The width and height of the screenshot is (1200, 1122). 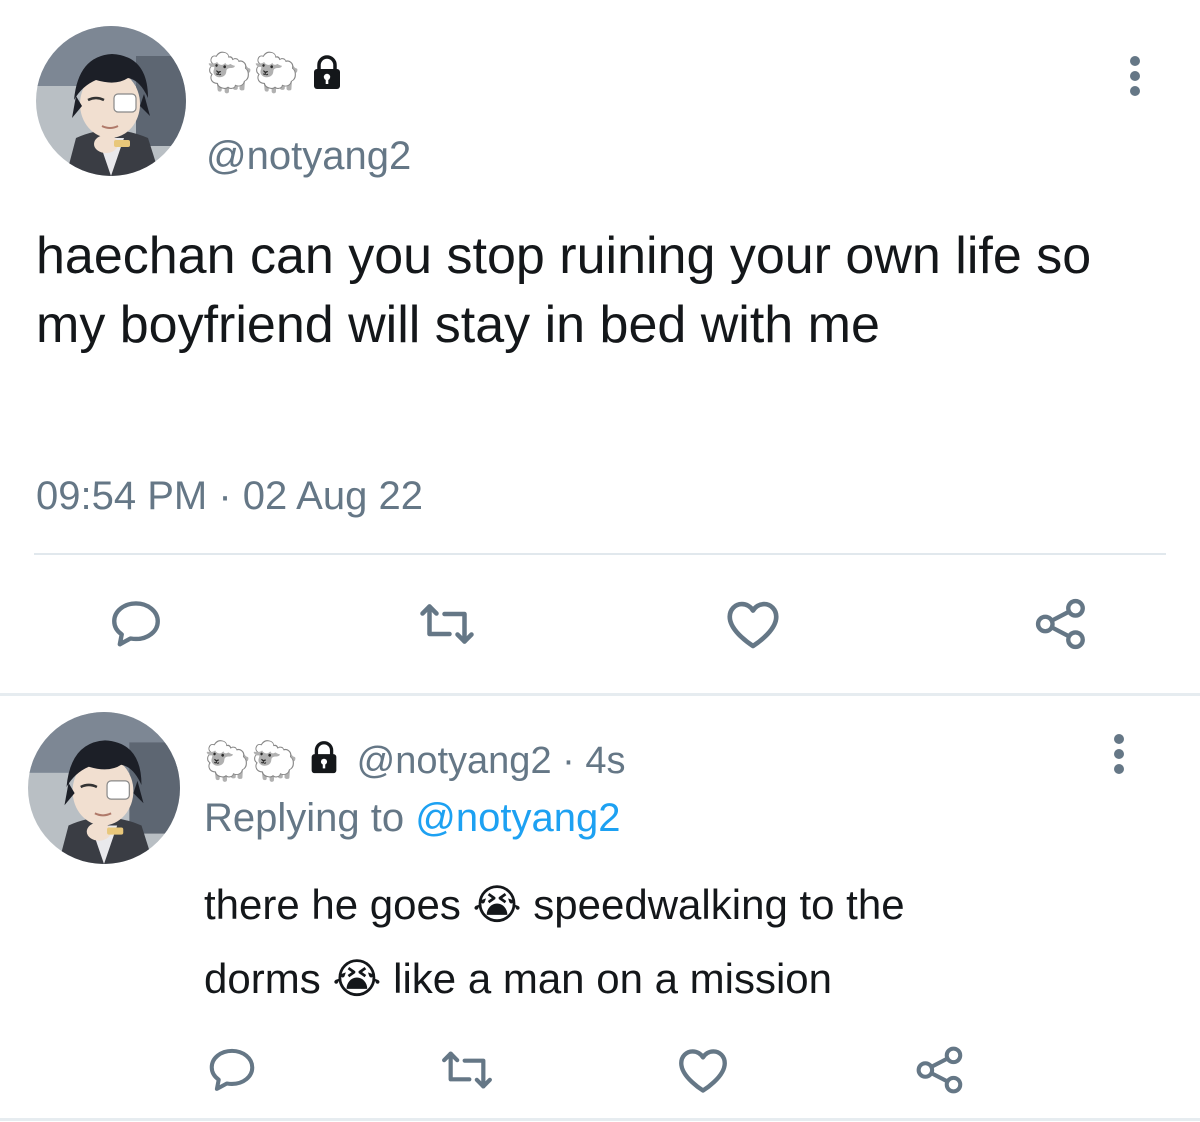 I want to click on avatar, so click(x=111, y=101).